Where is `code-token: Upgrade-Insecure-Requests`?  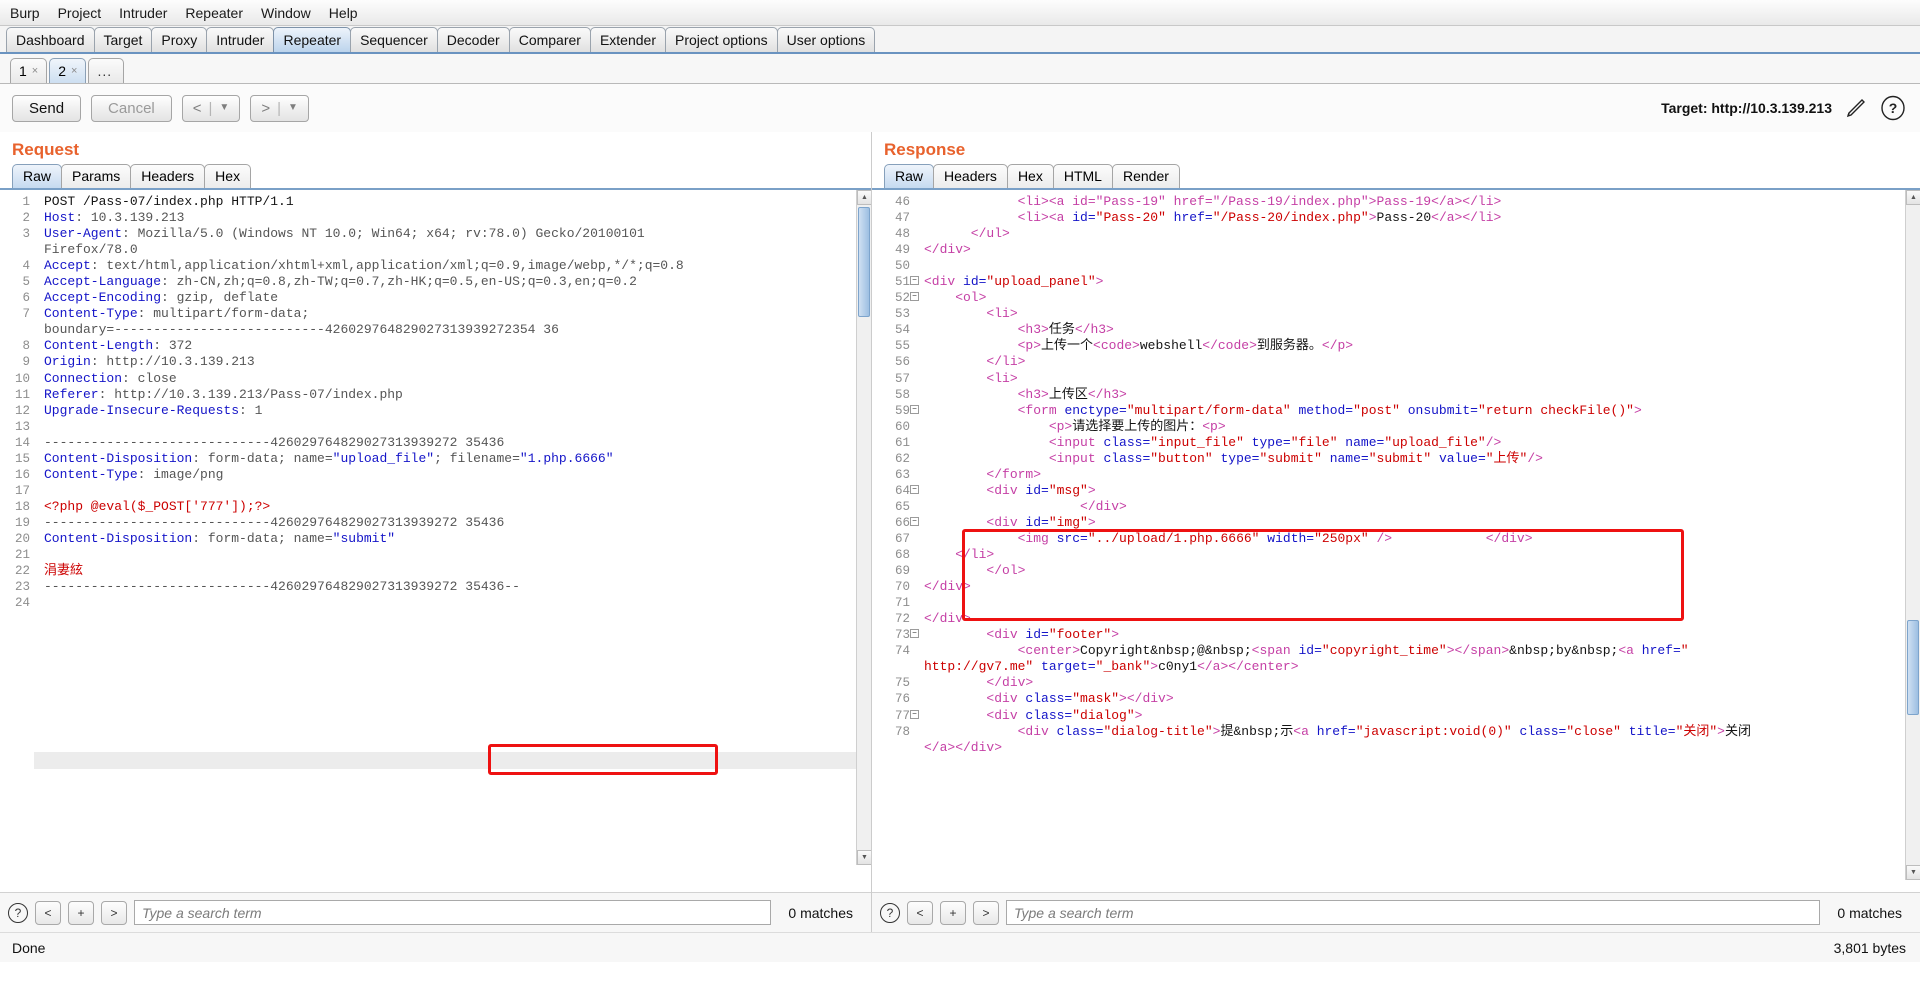
code-token: Upgrade-Insecure-Requests is located at coordinates (142, 410).